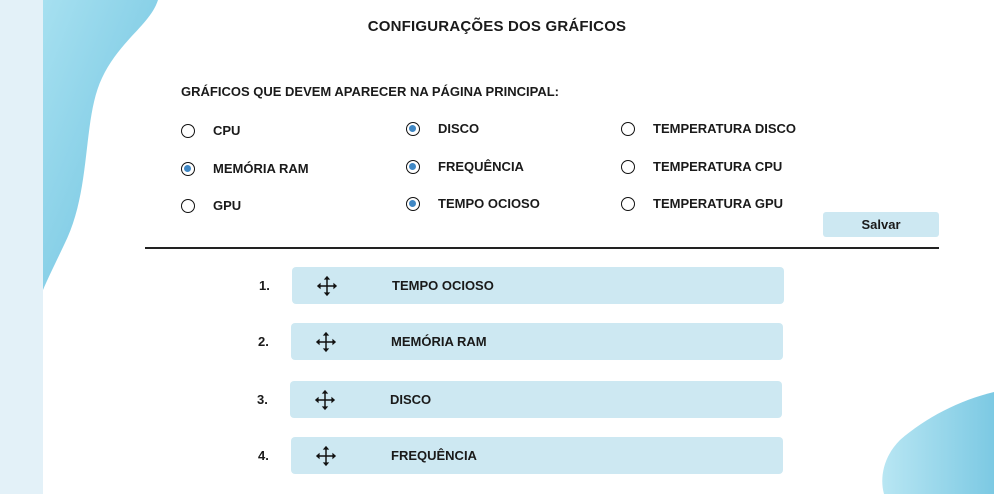 This screenshot has width=994, height=494. I want to click on radio-option-gpu: GPU, so click(211, 205).